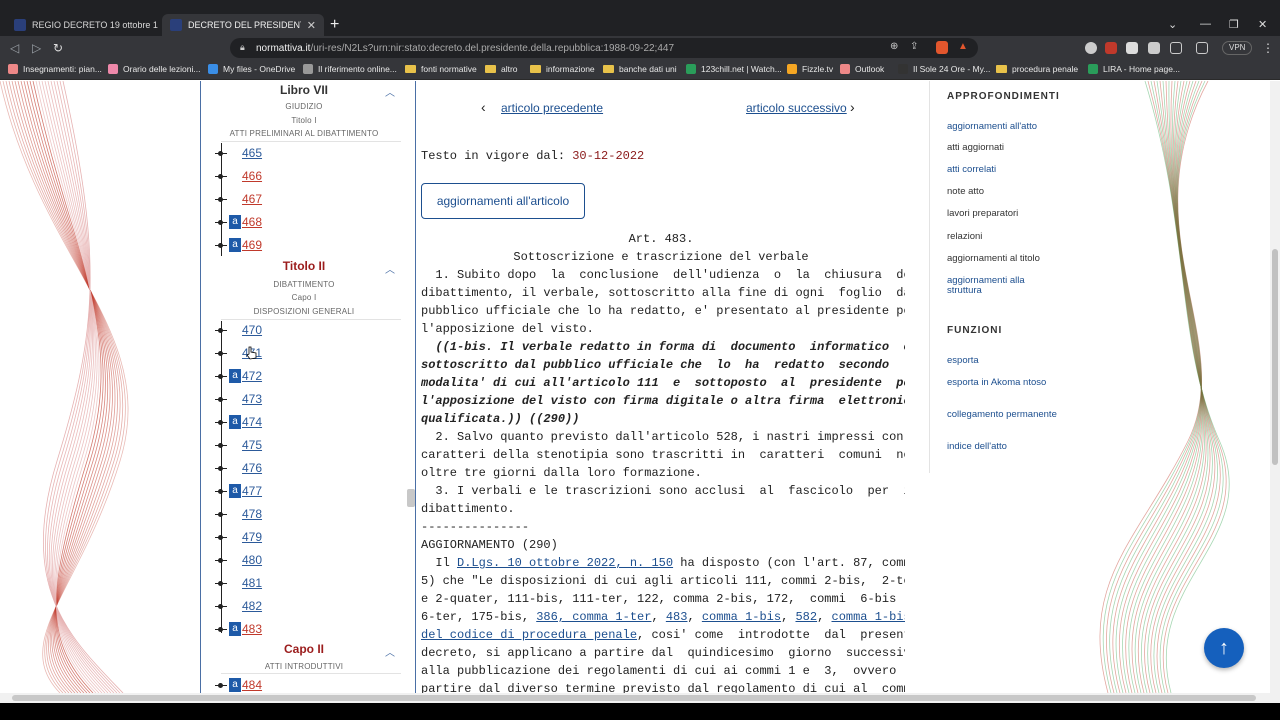 The image size is (1280, 720). What do you see at coordinates (441, 69) in the screenshot?
I see `bookmark-item: fonti normative` at bounding box center [441, 69].